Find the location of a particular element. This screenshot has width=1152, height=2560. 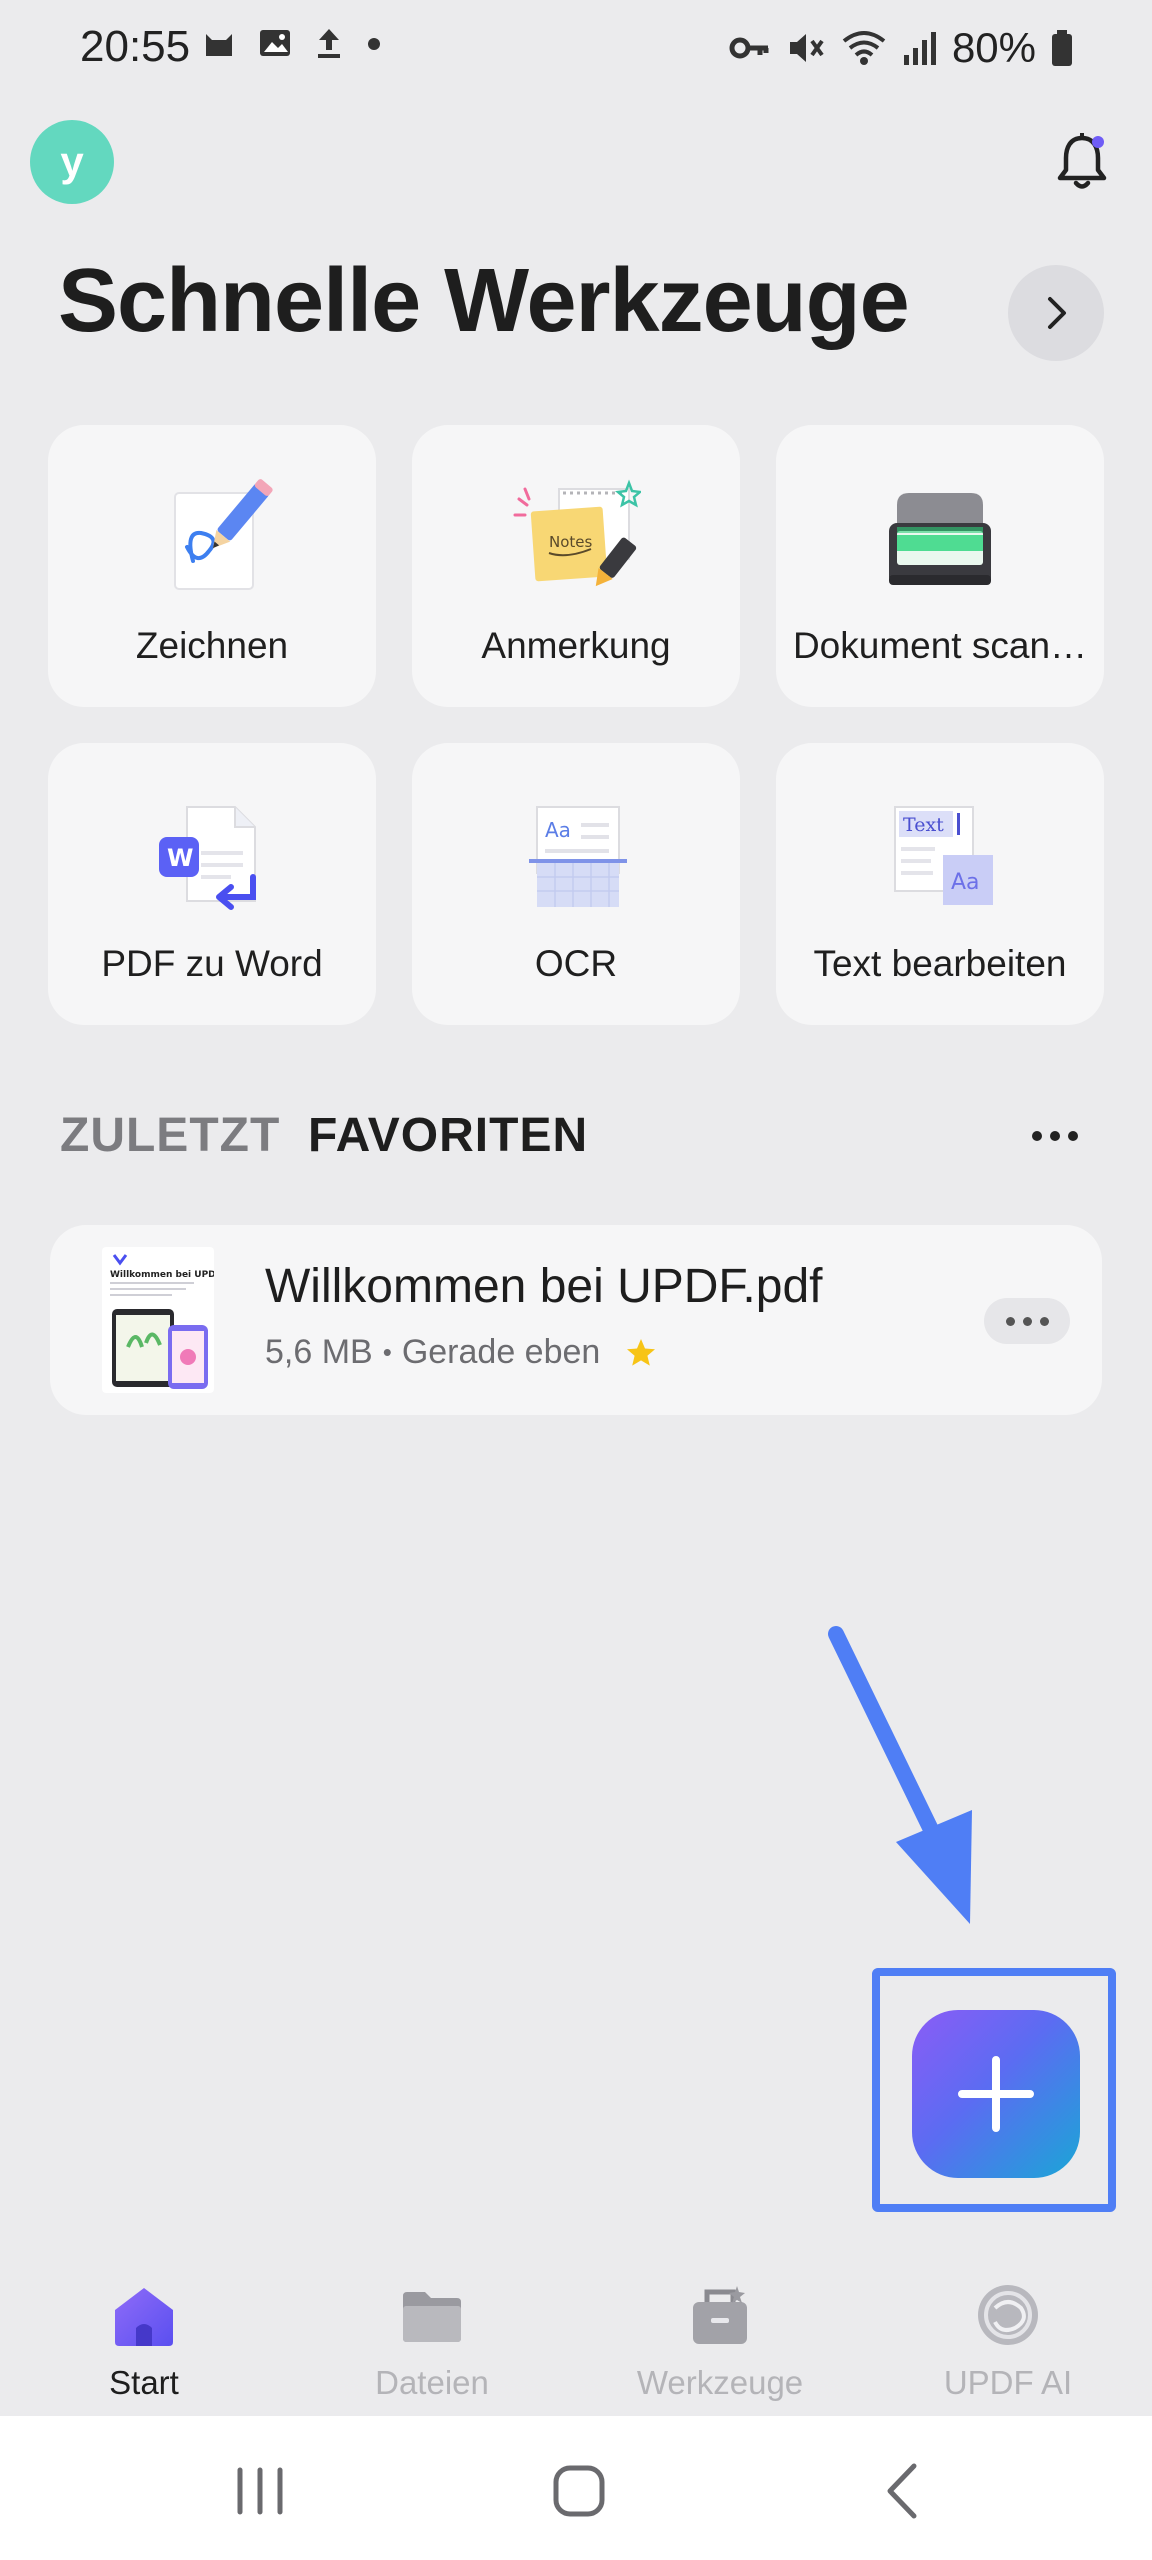

dot-icon is located at coordinates (374, 44).